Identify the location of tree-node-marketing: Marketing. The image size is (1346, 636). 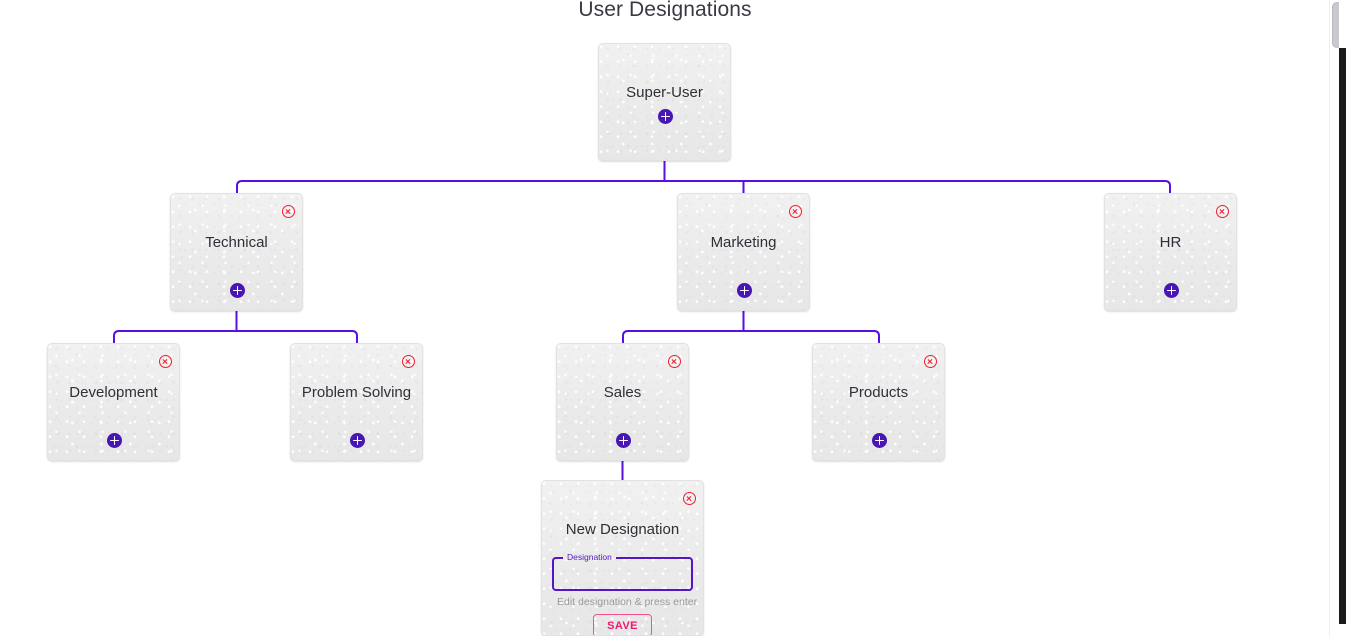
(743, 252).